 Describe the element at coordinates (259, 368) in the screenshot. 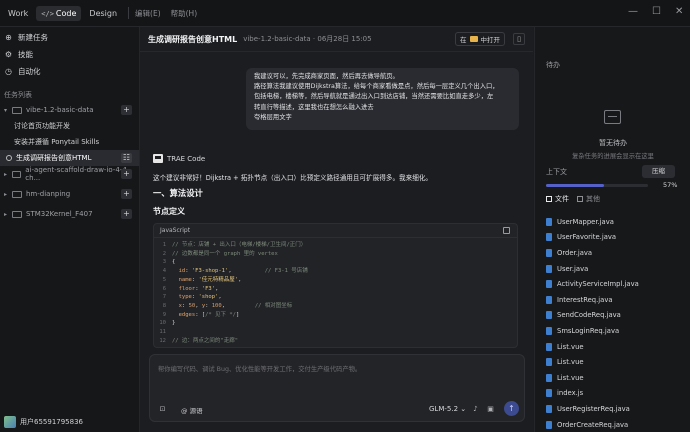

I see `chat-input-placeholder: 帮你编写代码、调试 Bug、优化性能等开发工作，交付生产级代码产物。` at that location.